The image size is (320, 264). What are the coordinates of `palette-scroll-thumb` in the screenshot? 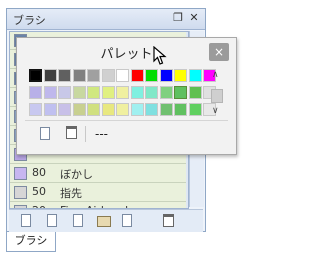 It's located at (217, 96).